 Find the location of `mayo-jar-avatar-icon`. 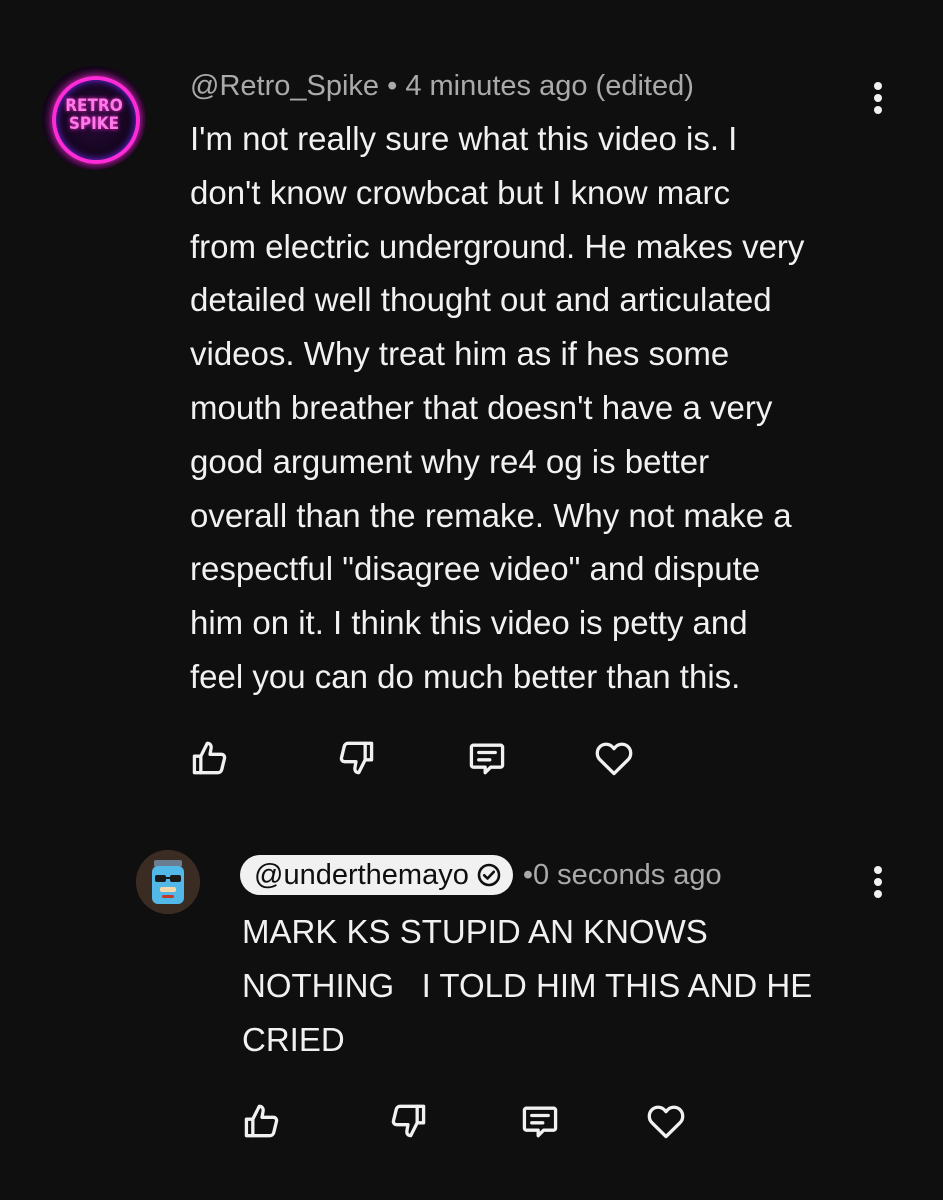

mayo-jar-avatar-icon is located at coordinates (168, 882).